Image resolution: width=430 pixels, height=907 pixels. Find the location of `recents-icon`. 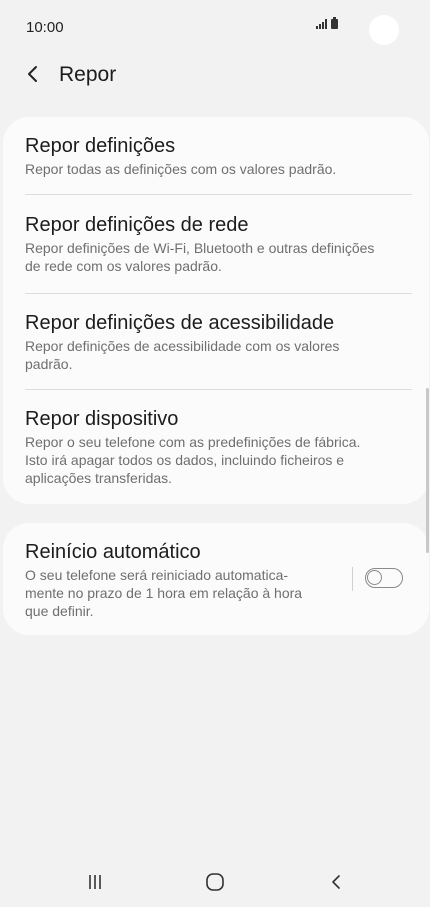

recents-icon is located at coordinates (95, 882).